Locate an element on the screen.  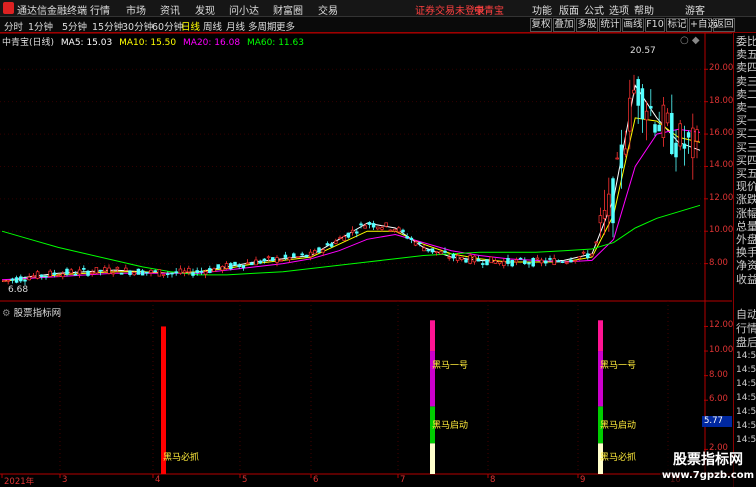
panel-controls-icon: ○ ◆ is located at coordinates (690, 40).